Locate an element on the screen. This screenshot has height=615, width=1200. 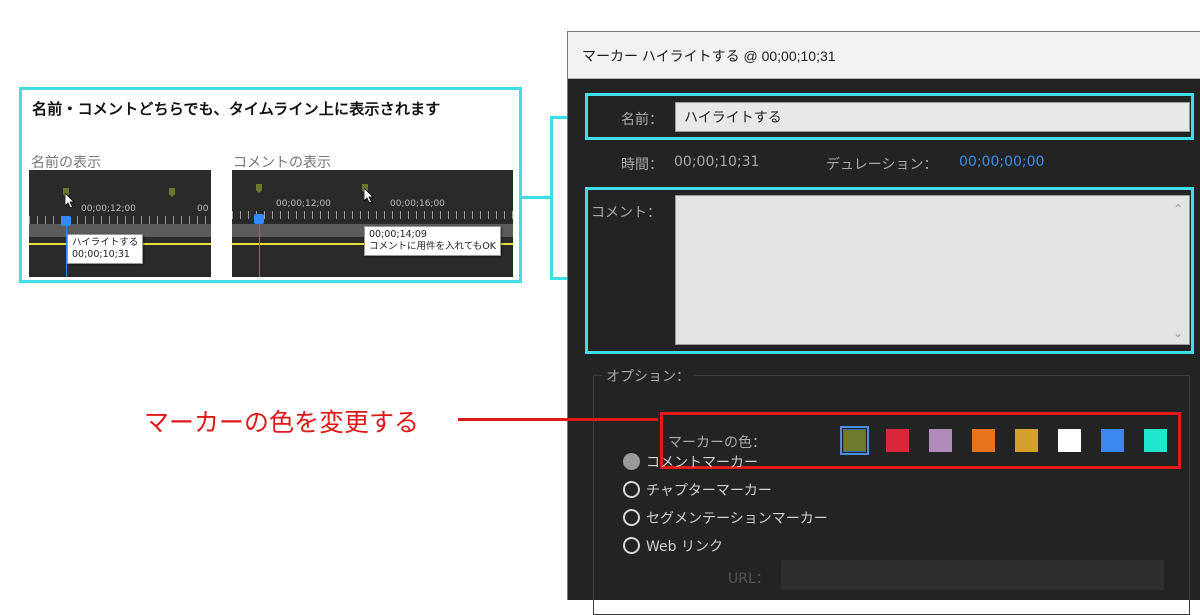
comment-text is located at coordinates (932, 202).